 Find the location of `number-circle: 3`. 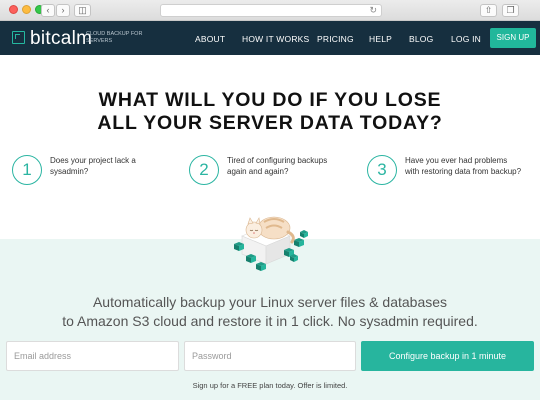

number-circle: 3 is located at coordinates (382, 170).